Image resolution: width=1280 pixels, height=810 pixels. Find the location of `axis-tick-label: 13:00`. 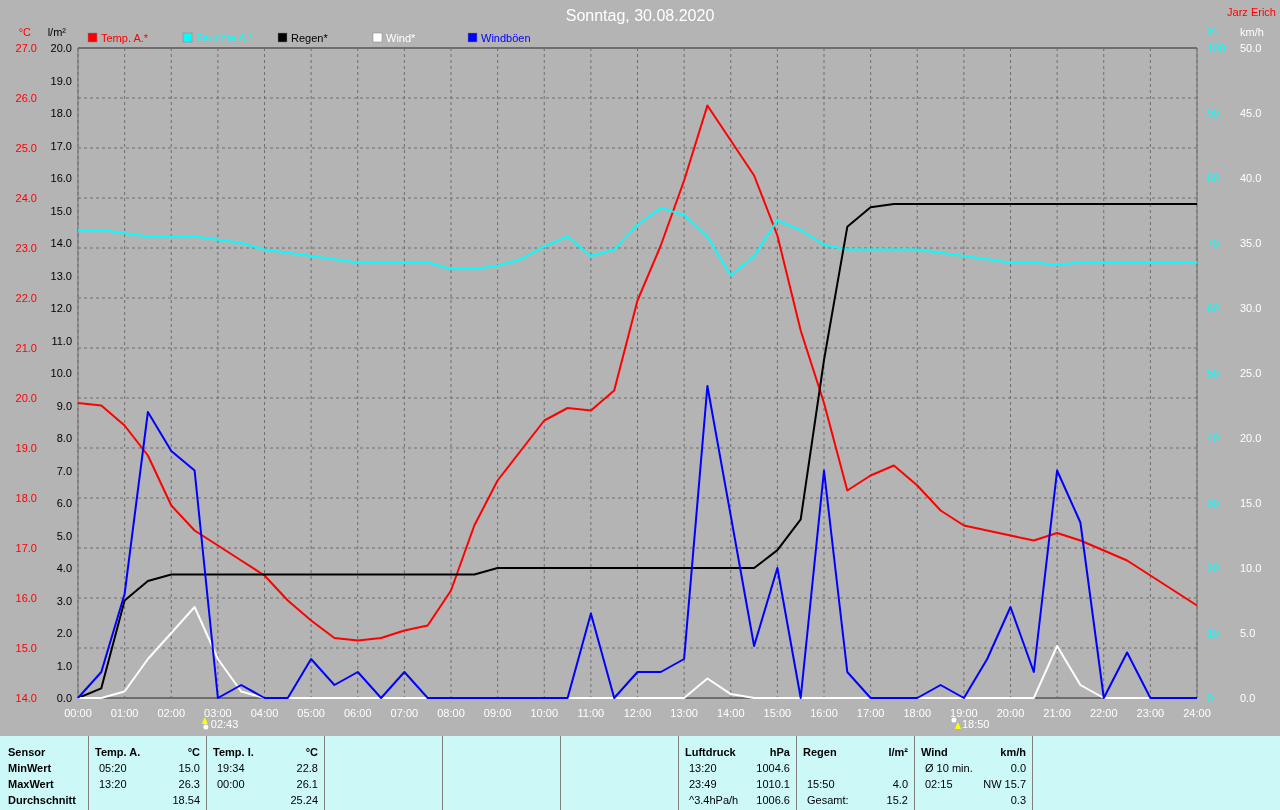

axis-tick-label: 13:00 is located at coordinates (684, 713).